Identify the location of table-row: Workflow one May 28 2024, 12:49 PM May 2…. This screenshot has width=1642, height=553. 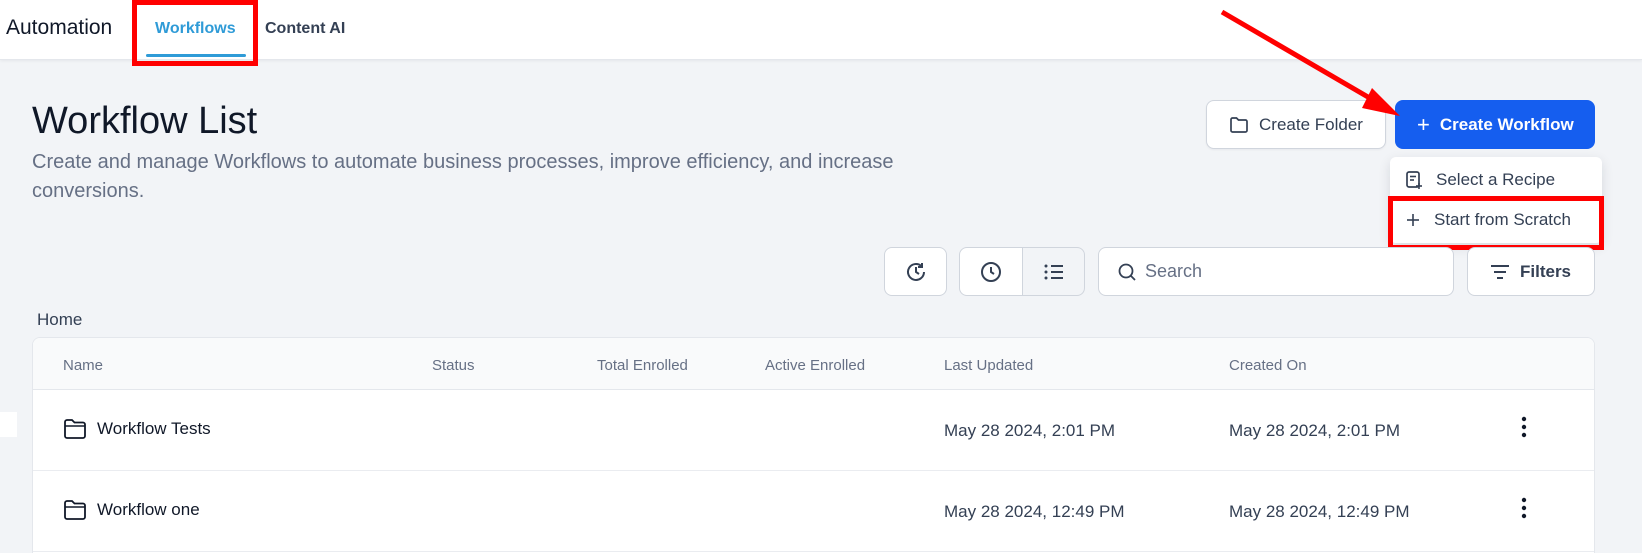
(813, 511).